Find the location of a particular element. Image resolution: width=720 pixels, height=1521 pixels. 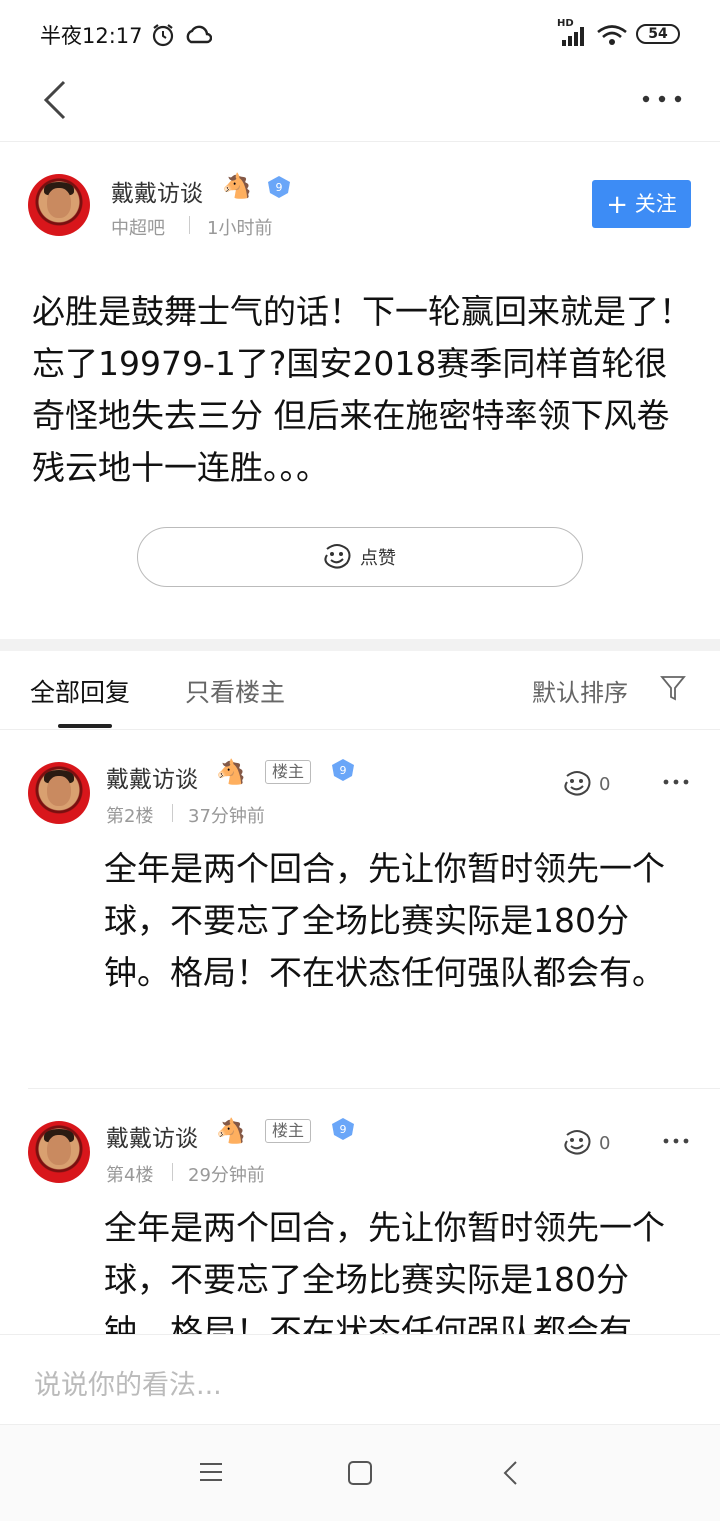

tab-active-indicator is located at coordinates (85, 726).